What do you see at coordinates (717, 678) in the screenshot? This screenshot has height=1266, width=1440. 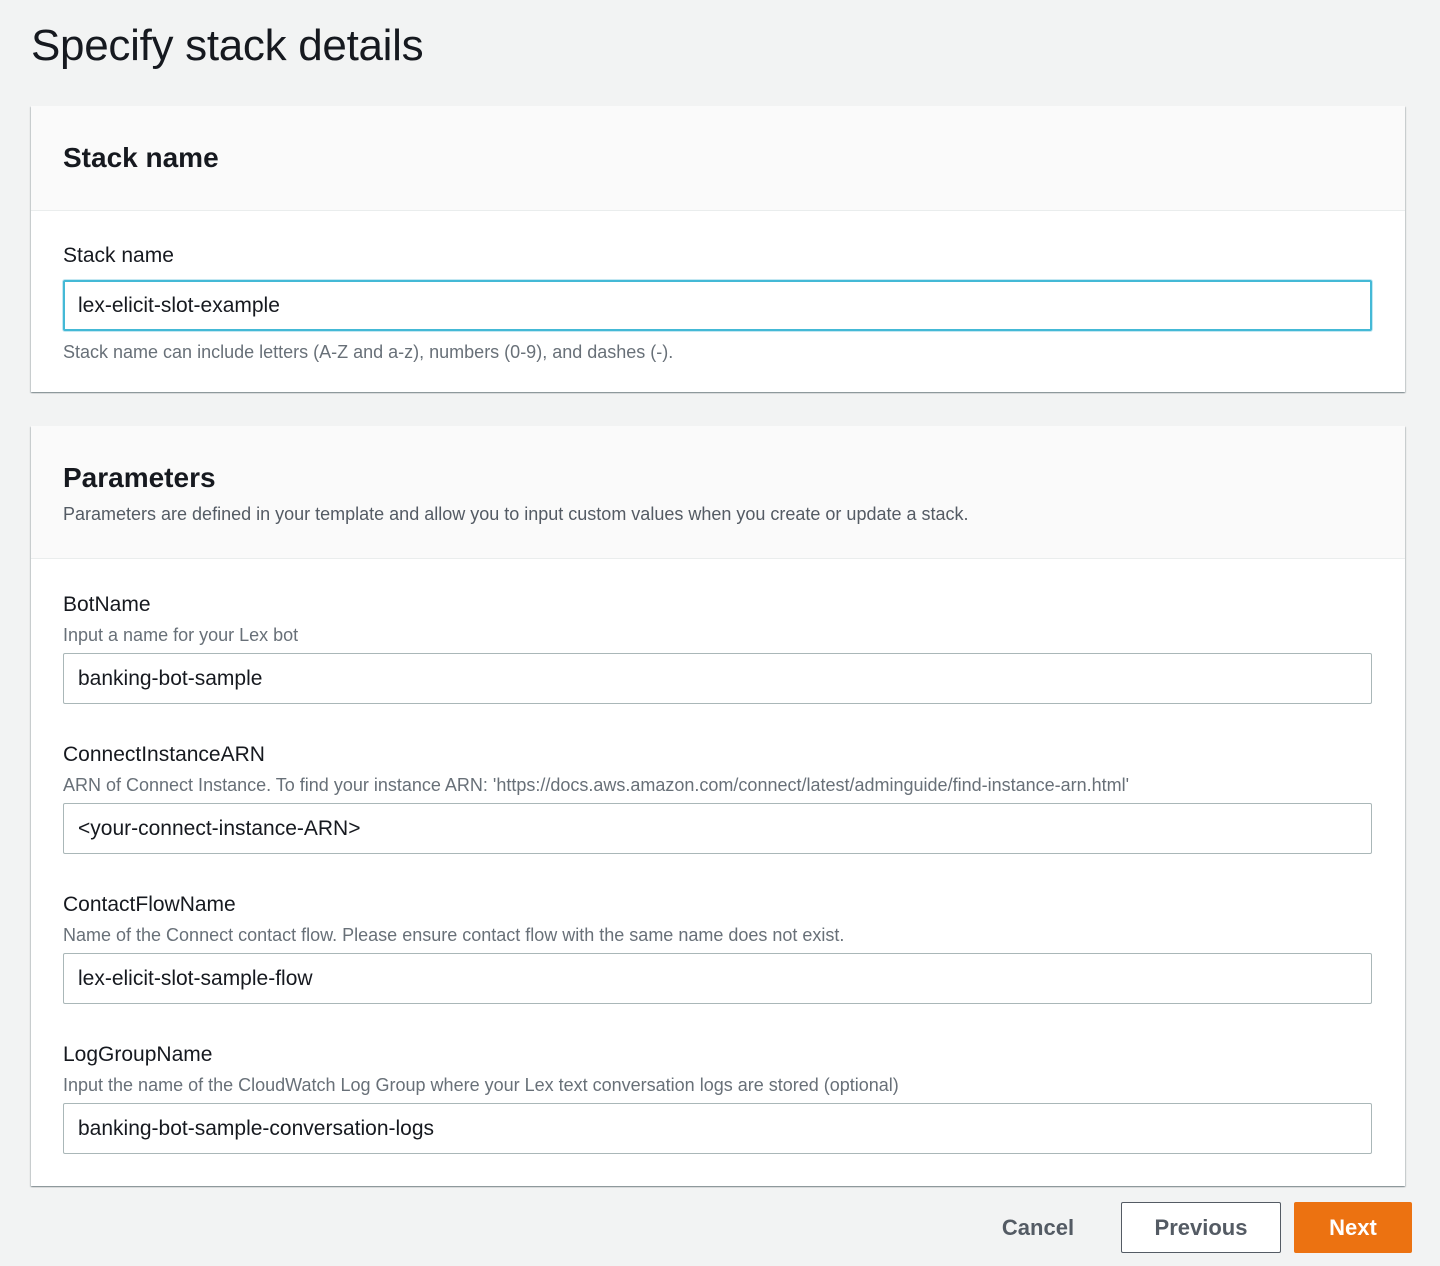 I see `botname-input: banking-bot-sample` at bounding box center [717, 678].